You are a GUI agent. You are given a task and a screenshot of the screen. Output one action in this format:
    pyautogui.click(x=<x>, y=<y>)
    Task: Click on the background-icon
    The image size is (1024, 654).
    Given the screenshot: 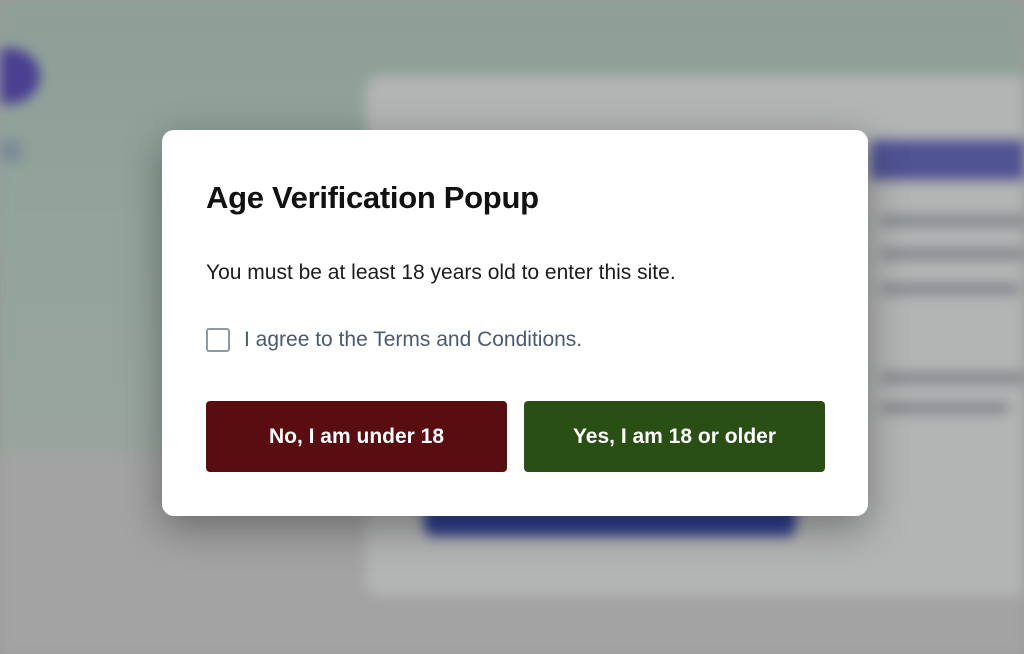 What is the action you would take?
    pyautogui.click(x=11, y=151)
    